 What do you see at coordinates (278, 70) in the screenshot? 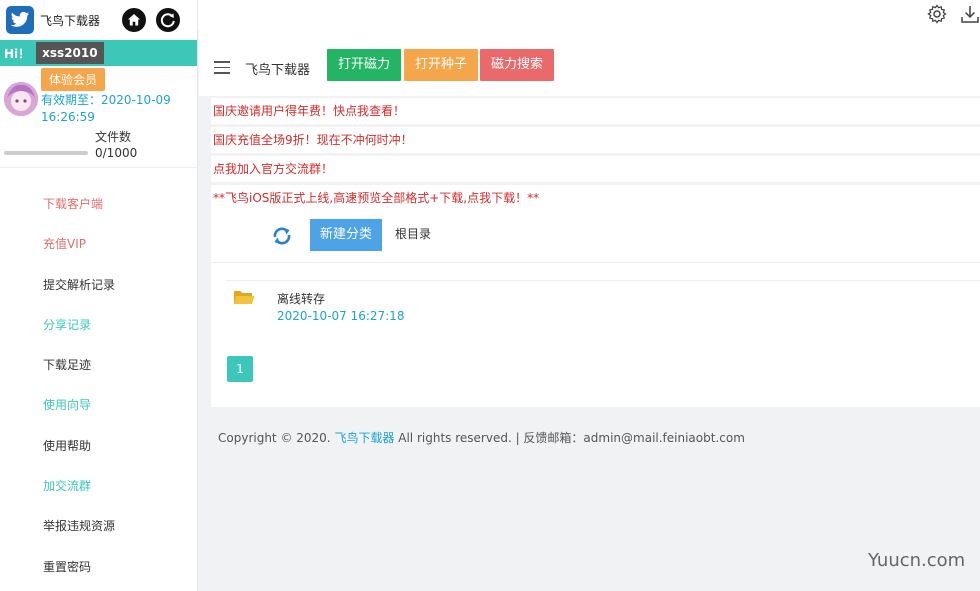
I see `toolbar-title: 飞鸟下载器` at bounding box center [278, 70].